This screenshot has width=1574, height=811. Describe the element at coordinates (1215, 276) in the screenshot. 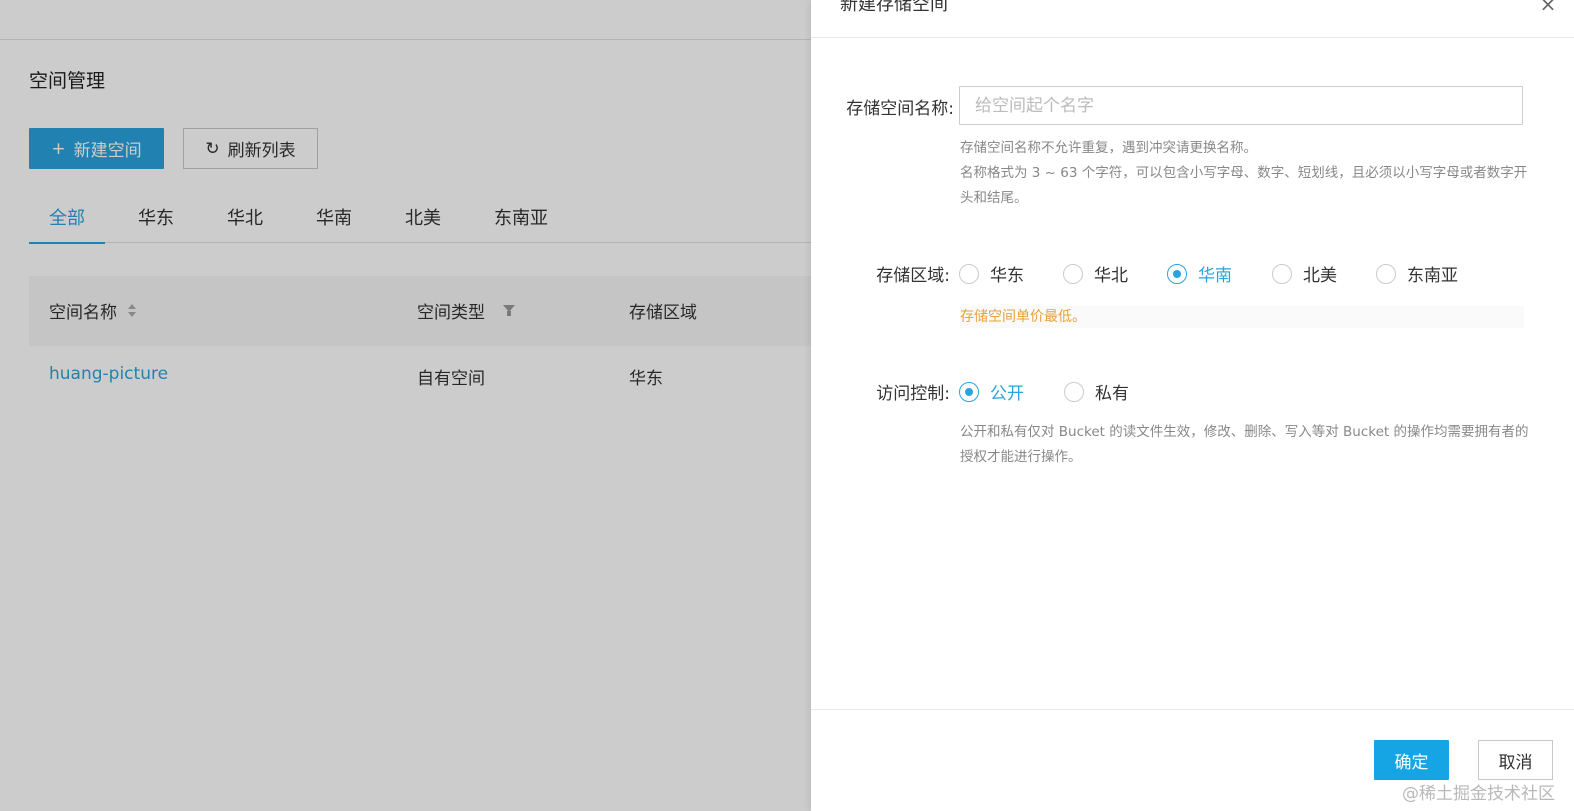

I see `radio-label: 华南` at that location.